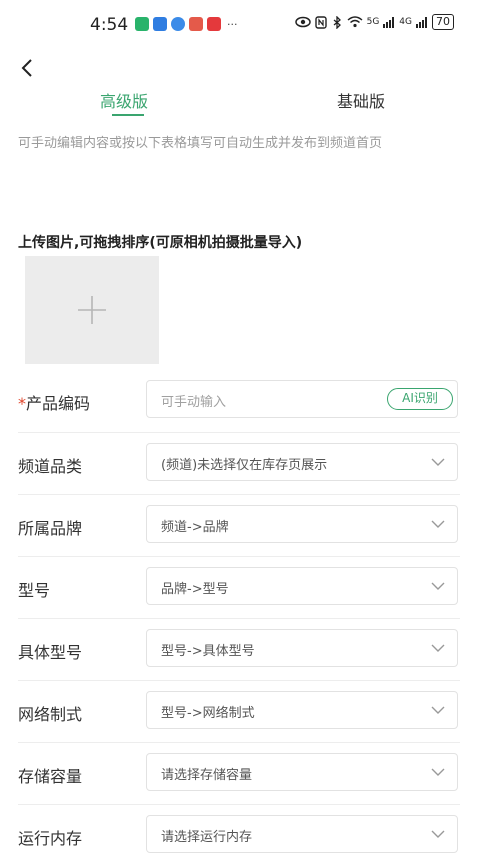 The image size is (478, 855). What do you see at coordinates (128, 115) in the screenshot?
I see `active-tab-indicator` at bounding box center [128, 115].